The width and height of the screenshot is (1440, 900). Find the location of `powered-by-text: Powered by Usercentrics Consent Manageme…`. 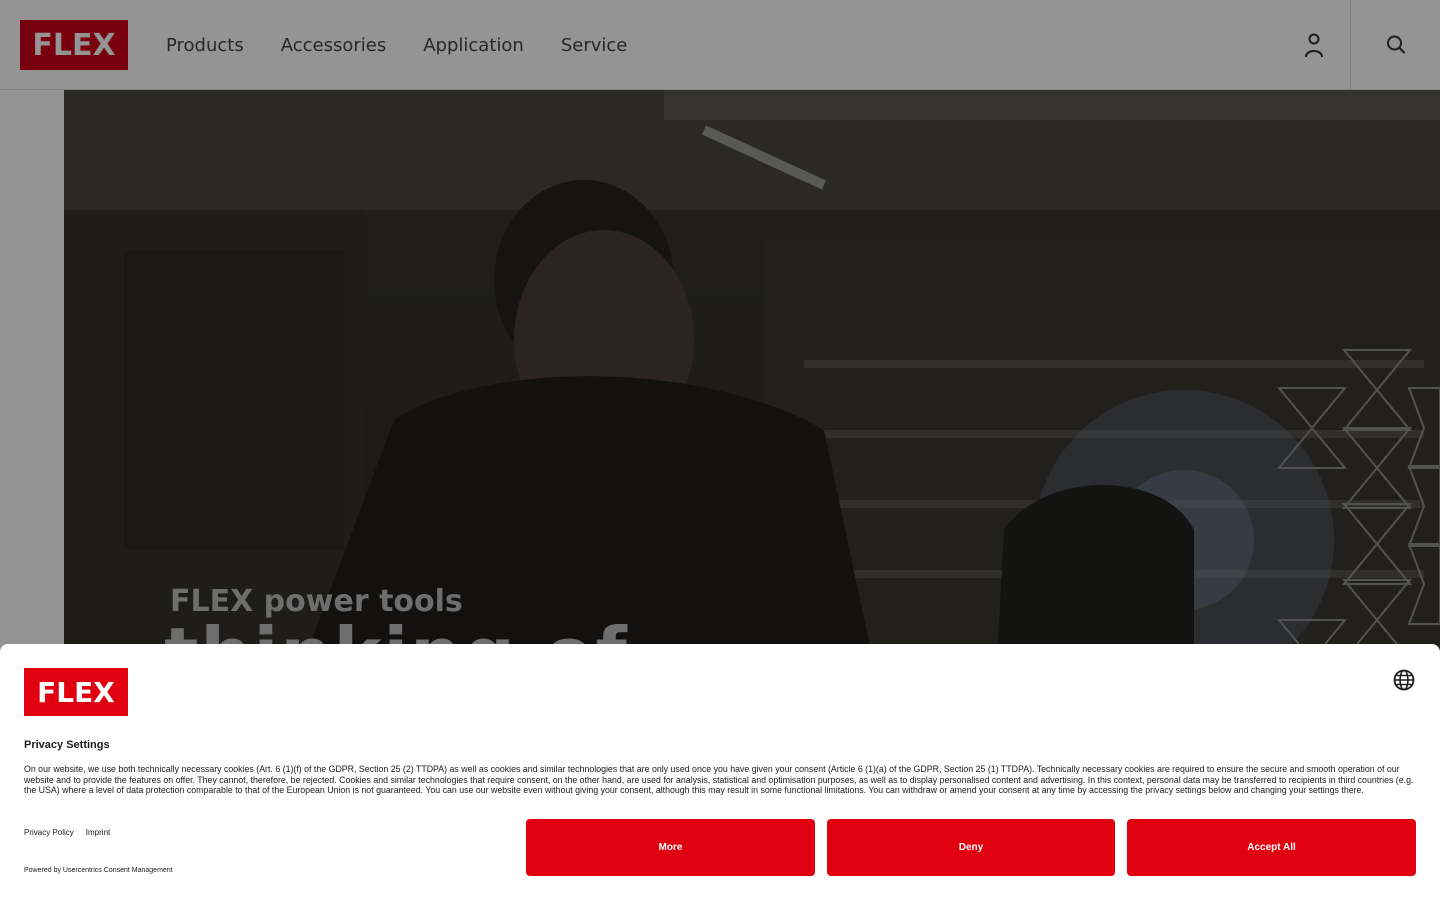

powered-by-text: Powered by Usercentrics Consent Manageme… is located at coordinates (98, 870).